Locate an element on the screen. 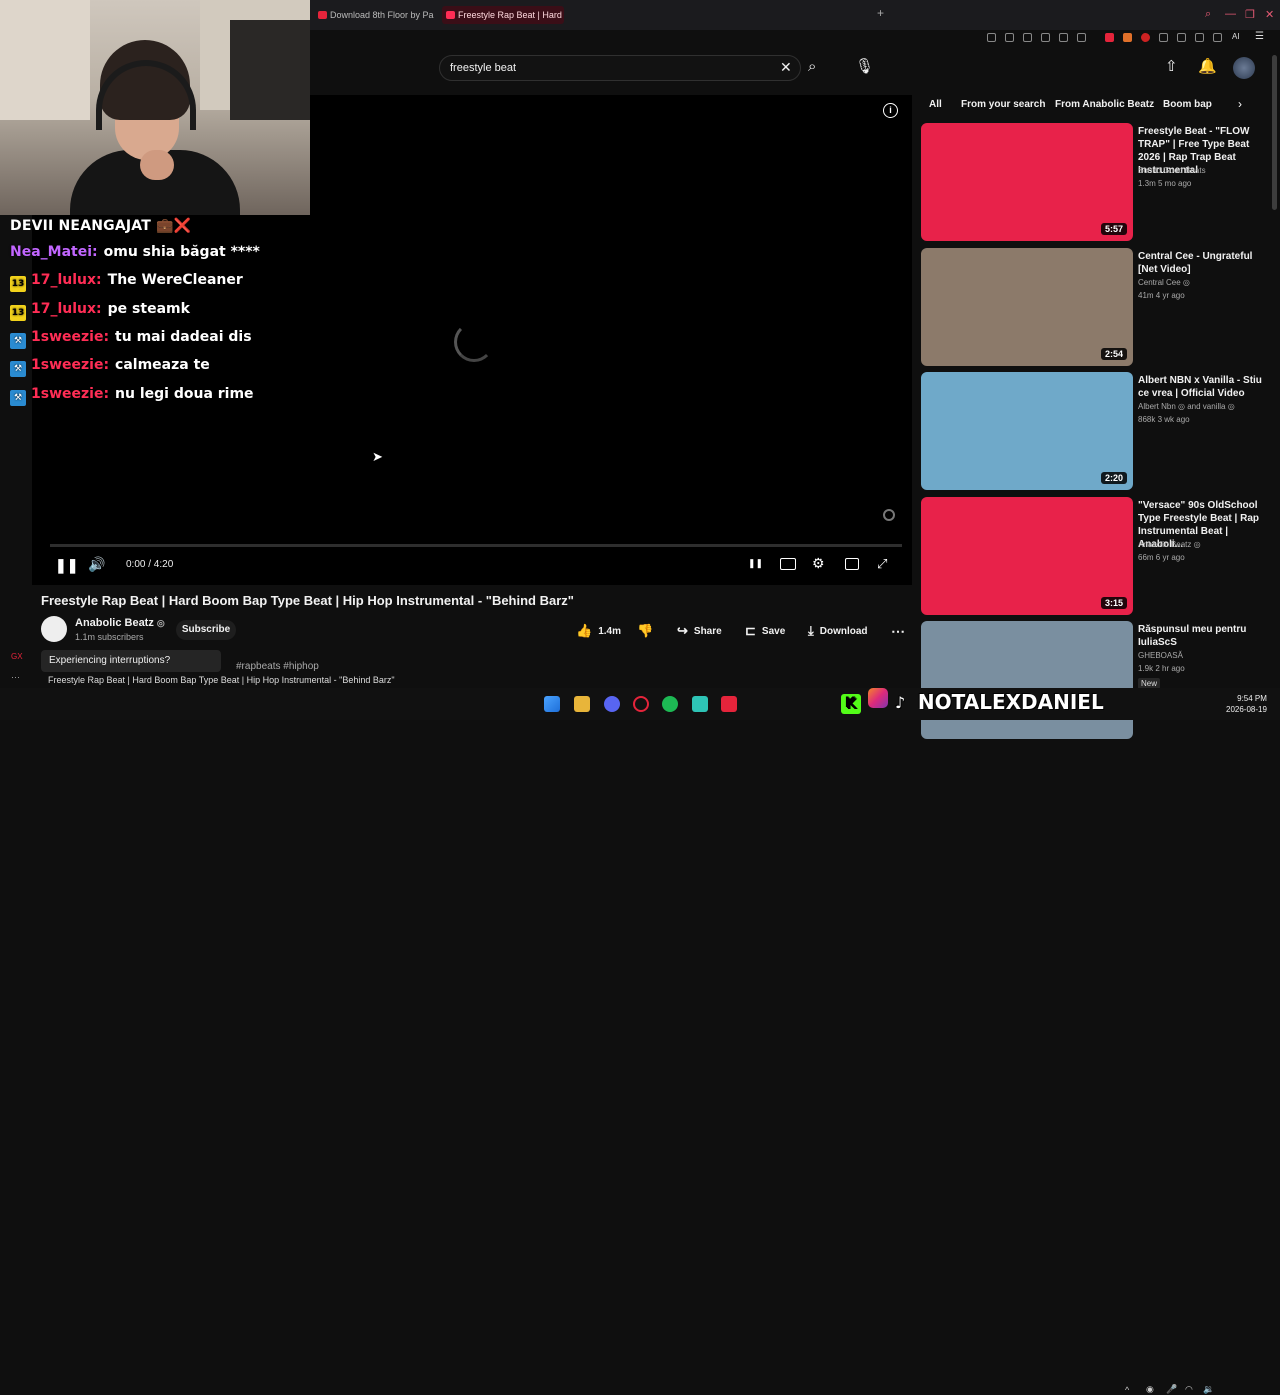 The width and height of the screenshot is (1280, 1395). ai-label: AI is located at coordinates (1236, 36).